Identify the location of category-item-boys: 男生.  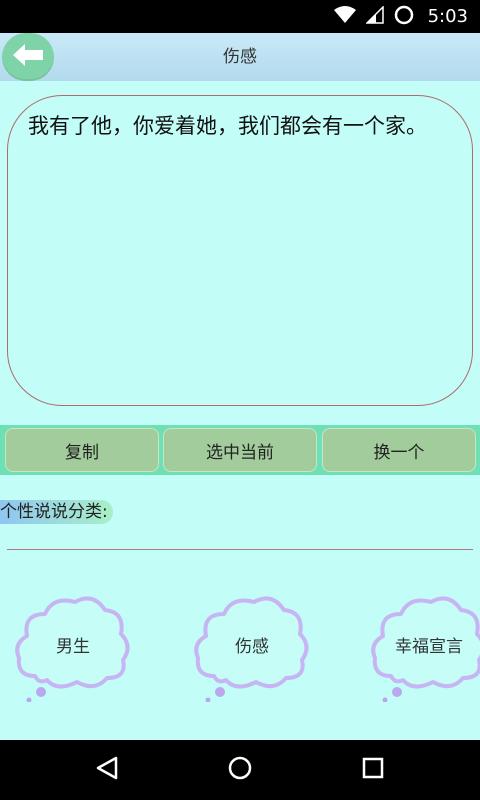
(73, 647).